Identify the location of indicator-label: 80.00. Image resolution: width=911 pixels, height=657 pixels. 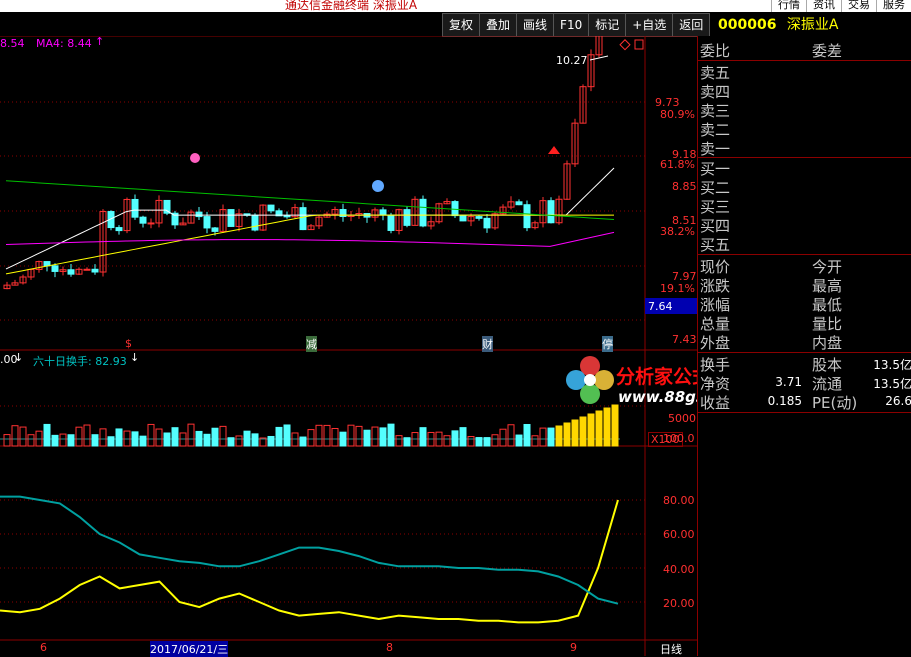
(679, 500).